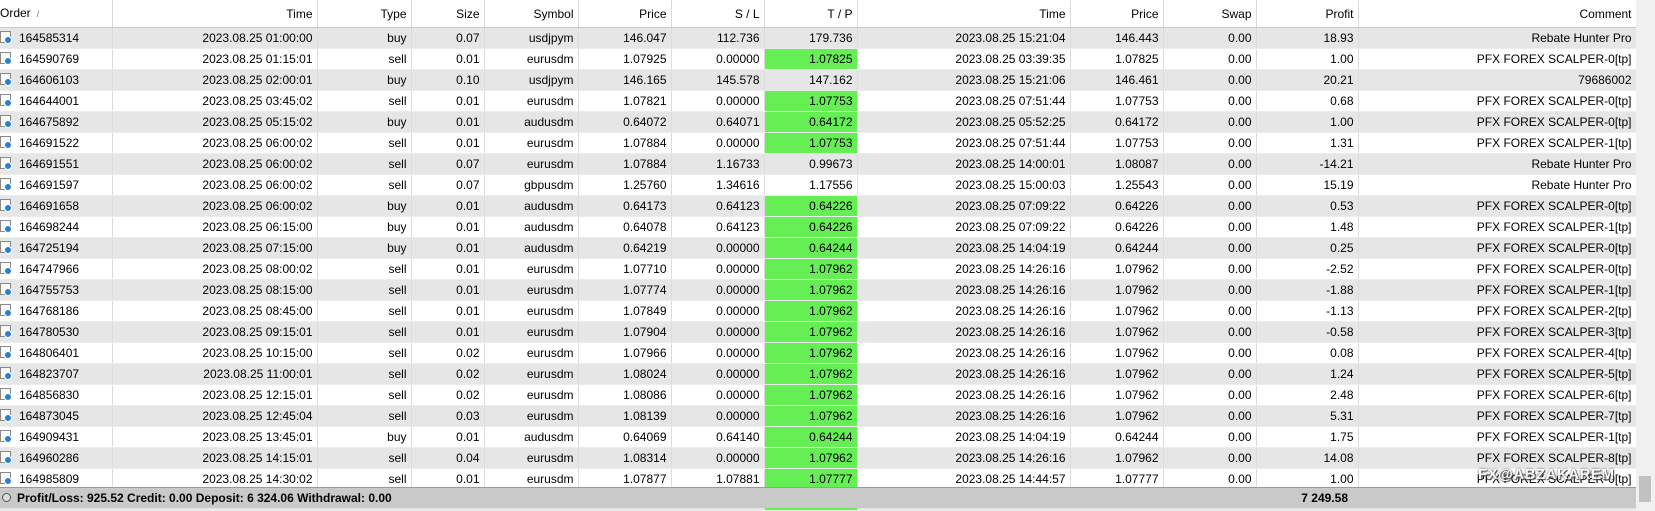 The width and height of the screenshot is (1655, 511). I want to click on column-header-order: Order /, so click(56, 14).